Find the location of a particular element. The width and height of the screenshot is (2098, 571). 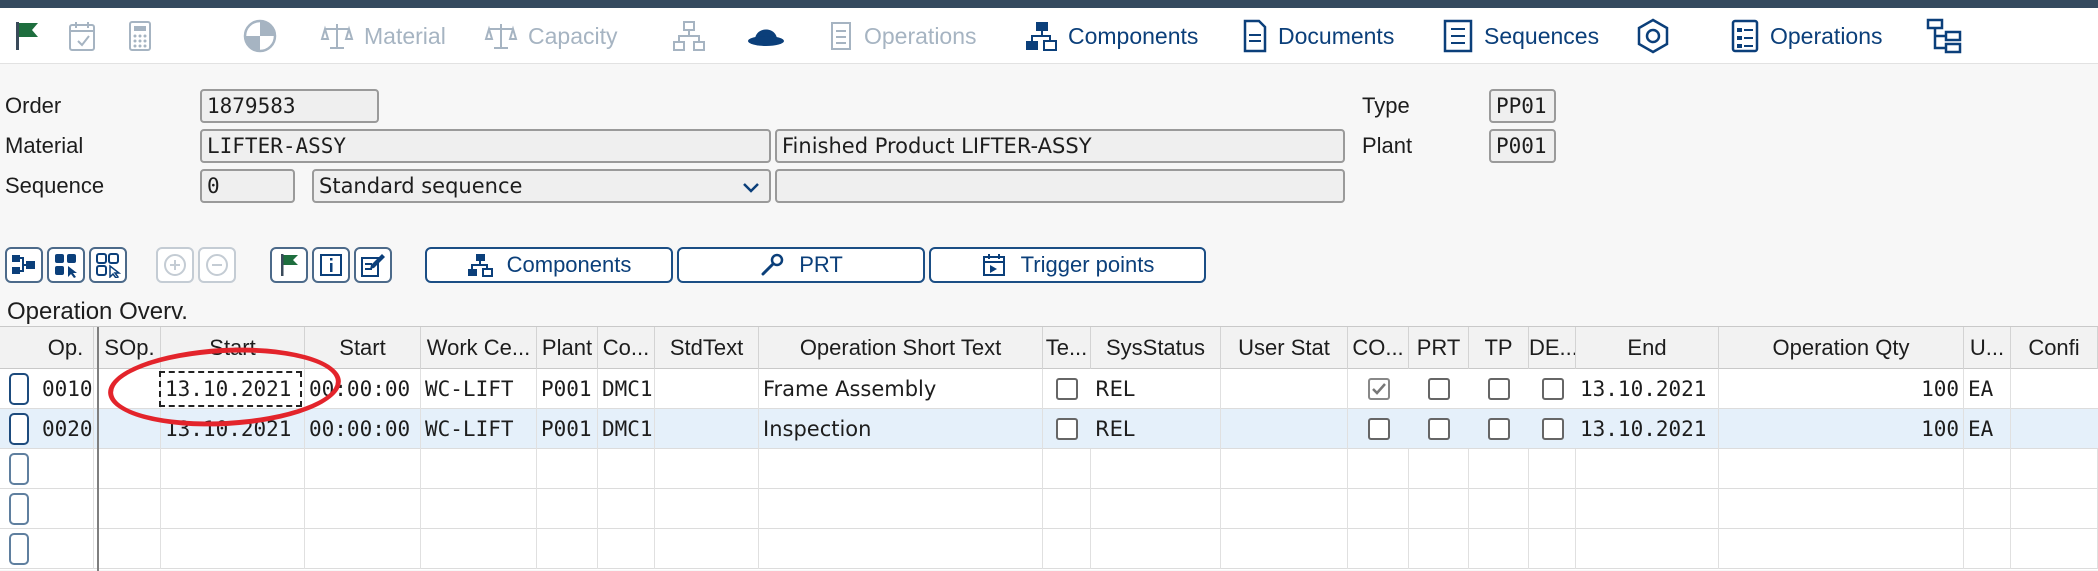

prt-button: PRT is located at coordinates (801, 265).